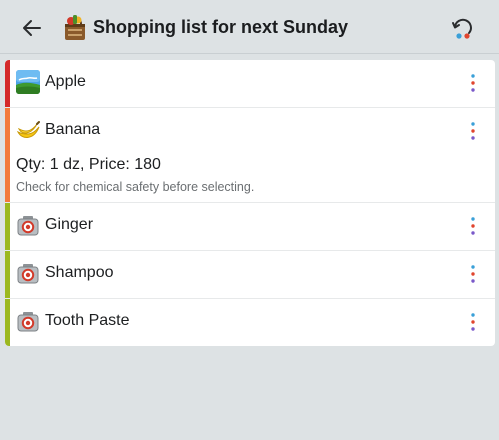  I want to click on sync-button, so click(463, 27).